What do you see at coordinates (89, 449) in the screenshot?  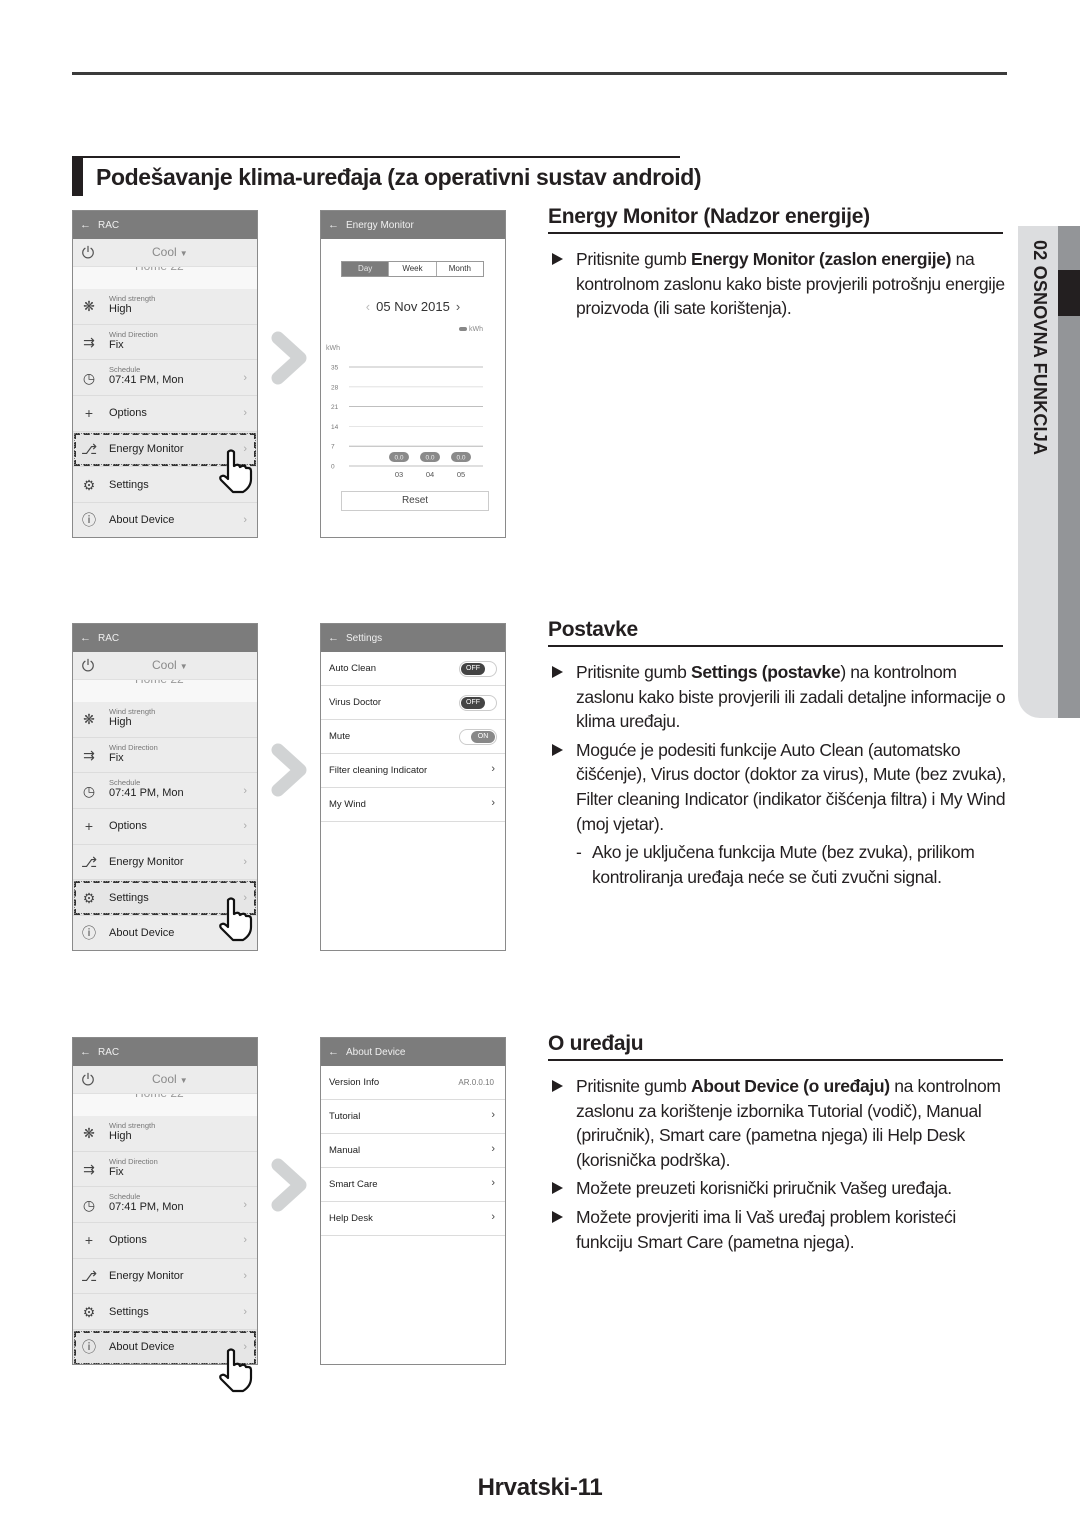 I see `energy-plug-icon: ⎇` at bounding box center [89, 449].